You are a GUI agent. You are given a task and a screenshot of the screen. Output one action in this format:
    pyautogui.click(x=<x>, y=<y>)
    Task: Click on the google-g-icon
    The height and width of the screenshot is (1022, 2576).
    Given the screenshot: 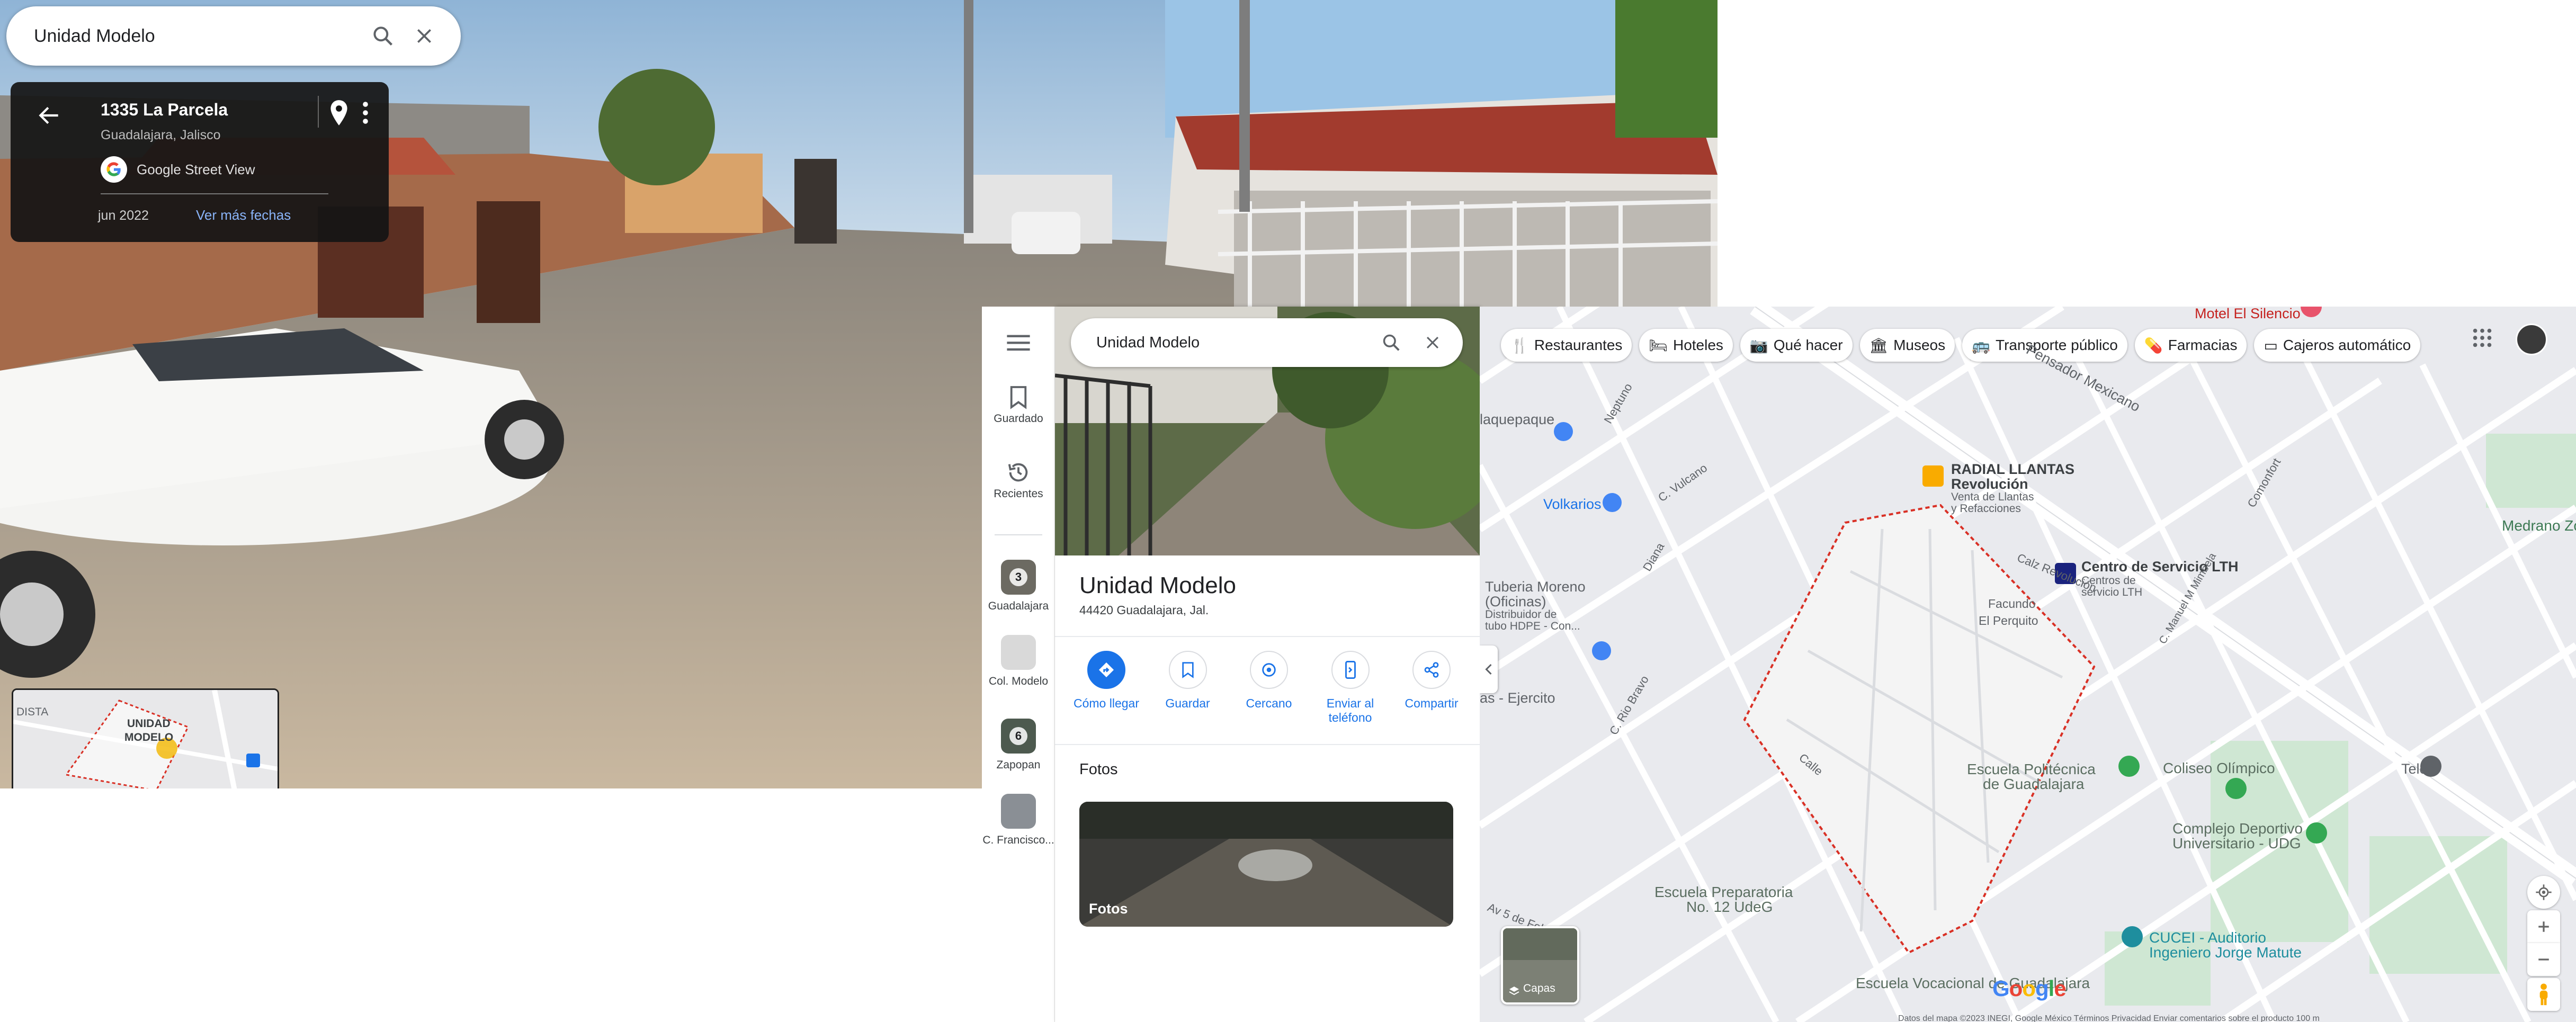 What is the action you would take?
    pyautogui.click(x=114, y=170)
    